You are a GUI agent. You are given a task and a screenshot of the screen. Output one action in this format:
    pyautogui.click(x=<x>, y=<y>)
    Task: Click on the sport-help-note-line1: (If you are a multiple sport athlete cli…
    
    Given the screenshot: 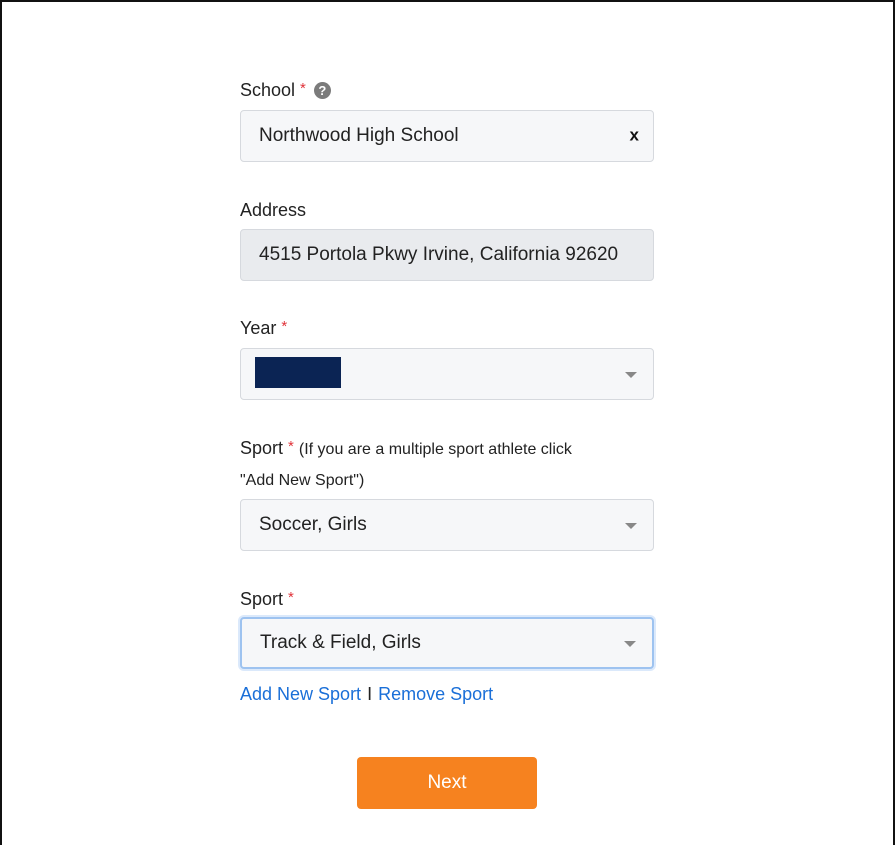 What is the action you would take?
    pyautogui.click(x=435, y=449)
    